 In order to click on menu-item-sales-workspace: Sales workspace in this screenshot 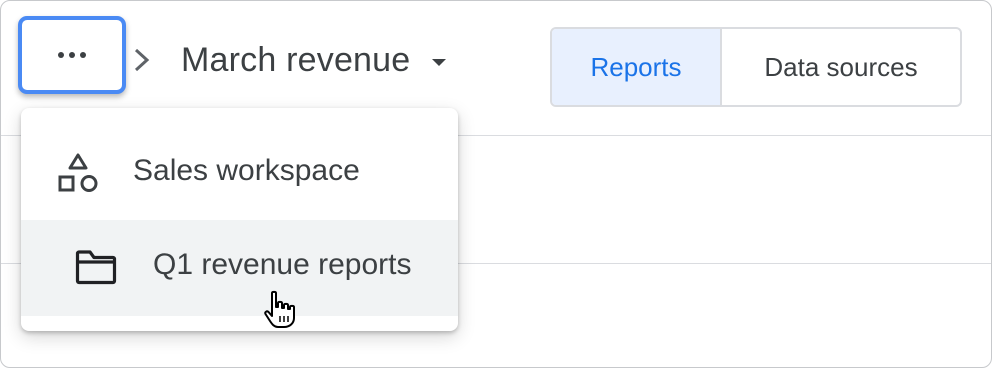, I will do `click(239, 173)`.